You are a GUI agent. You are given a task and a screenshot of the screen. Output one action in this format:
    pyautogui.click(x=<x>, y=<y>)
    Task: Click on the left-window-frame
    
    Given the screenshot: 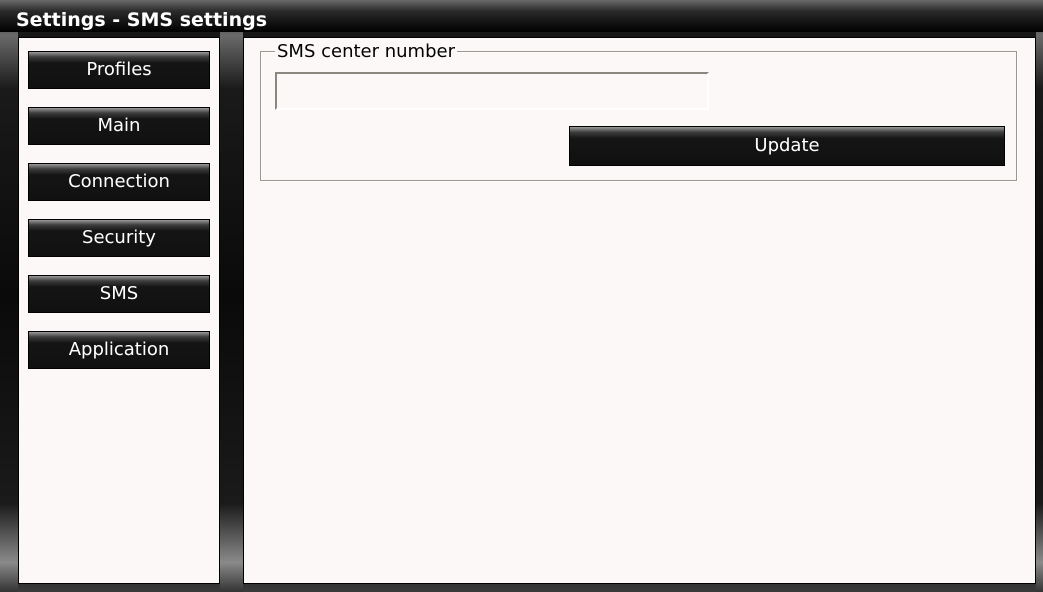 What is the action you would take?
    pyautogui.click(x=9, y=296)
    